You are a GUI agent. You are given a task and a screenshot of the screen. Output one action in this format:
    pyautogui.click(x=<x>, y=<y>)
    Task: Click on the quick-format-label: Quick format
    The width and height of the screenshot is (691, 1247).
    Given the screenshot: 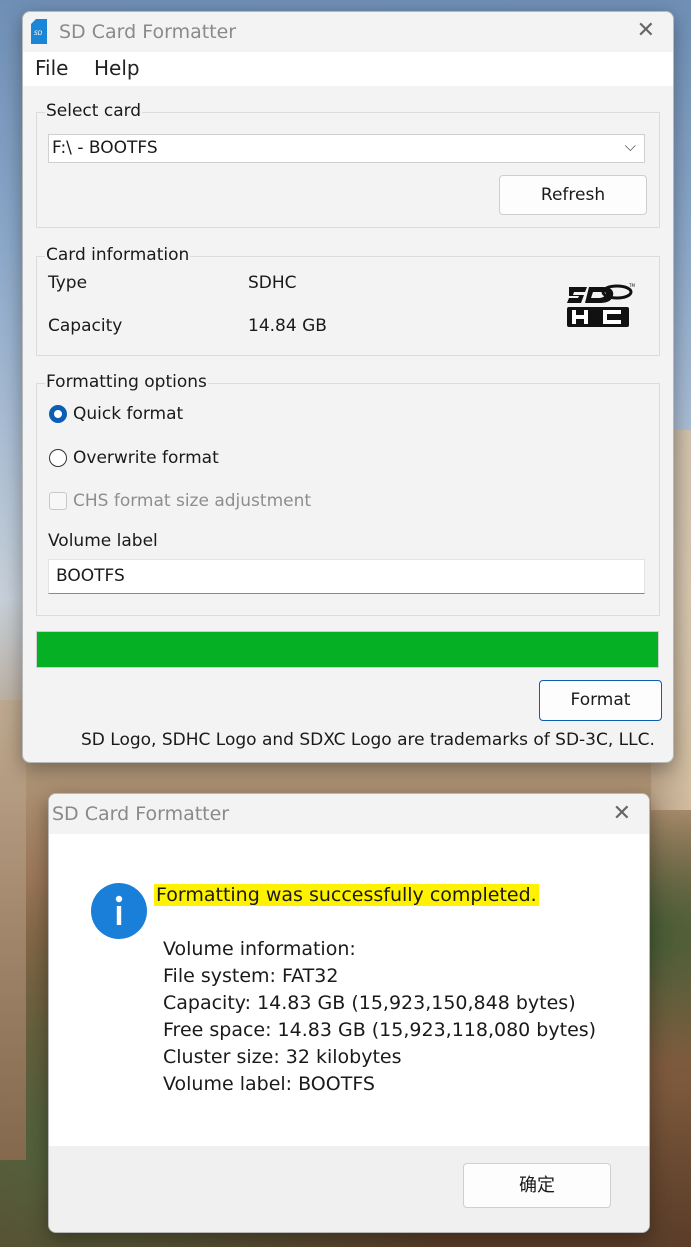 What is the action you would take?
    pyautogui.click(x=128, y=414)
    